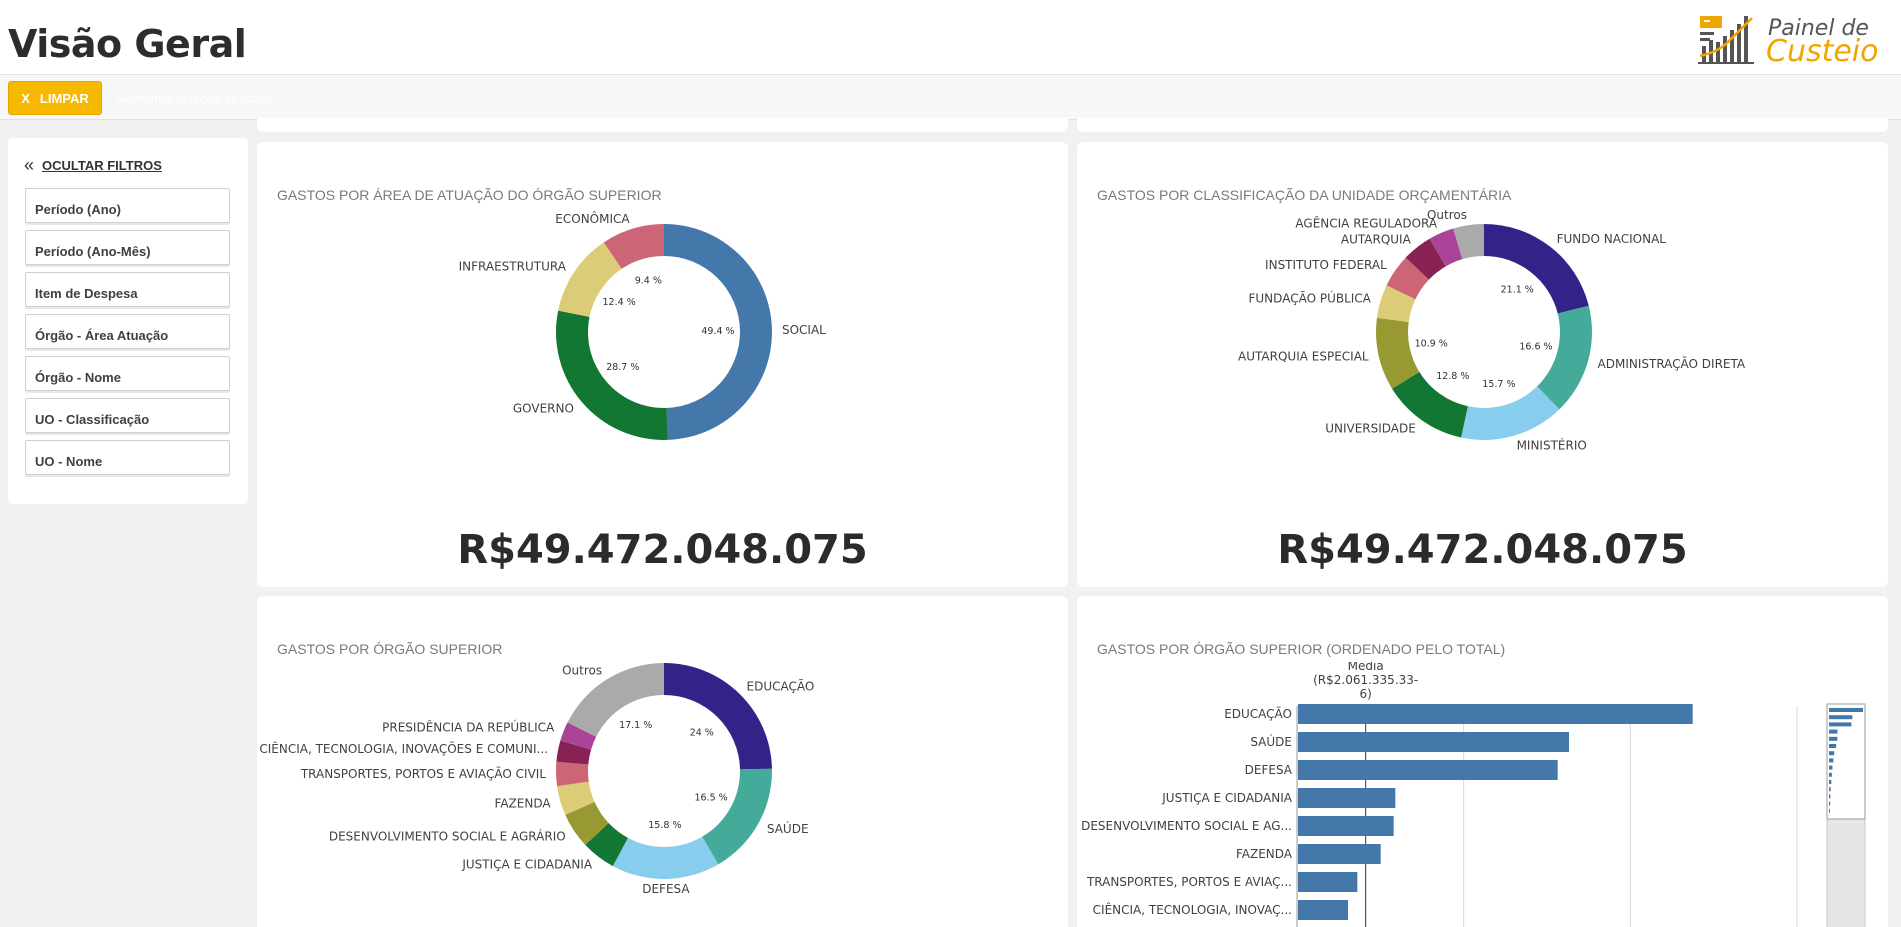  What do you see at coordinates (1482, 125) in the screenshot?
I see `card-partial-top-right` at bounding box center [1482, 125].